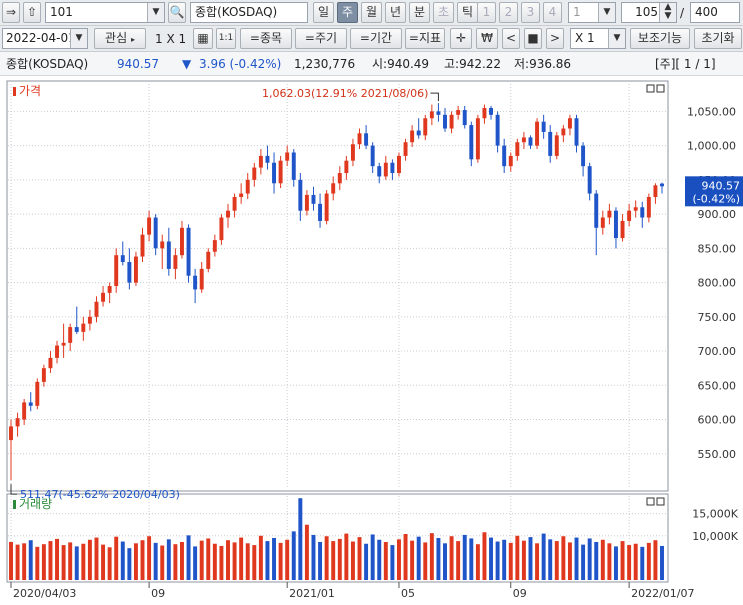 This screenshot has height=605, width=743. What do you see at coordinates (413, 38) in the screenshot?
I see `equals-icon: =` at bounding box center [413, 38].